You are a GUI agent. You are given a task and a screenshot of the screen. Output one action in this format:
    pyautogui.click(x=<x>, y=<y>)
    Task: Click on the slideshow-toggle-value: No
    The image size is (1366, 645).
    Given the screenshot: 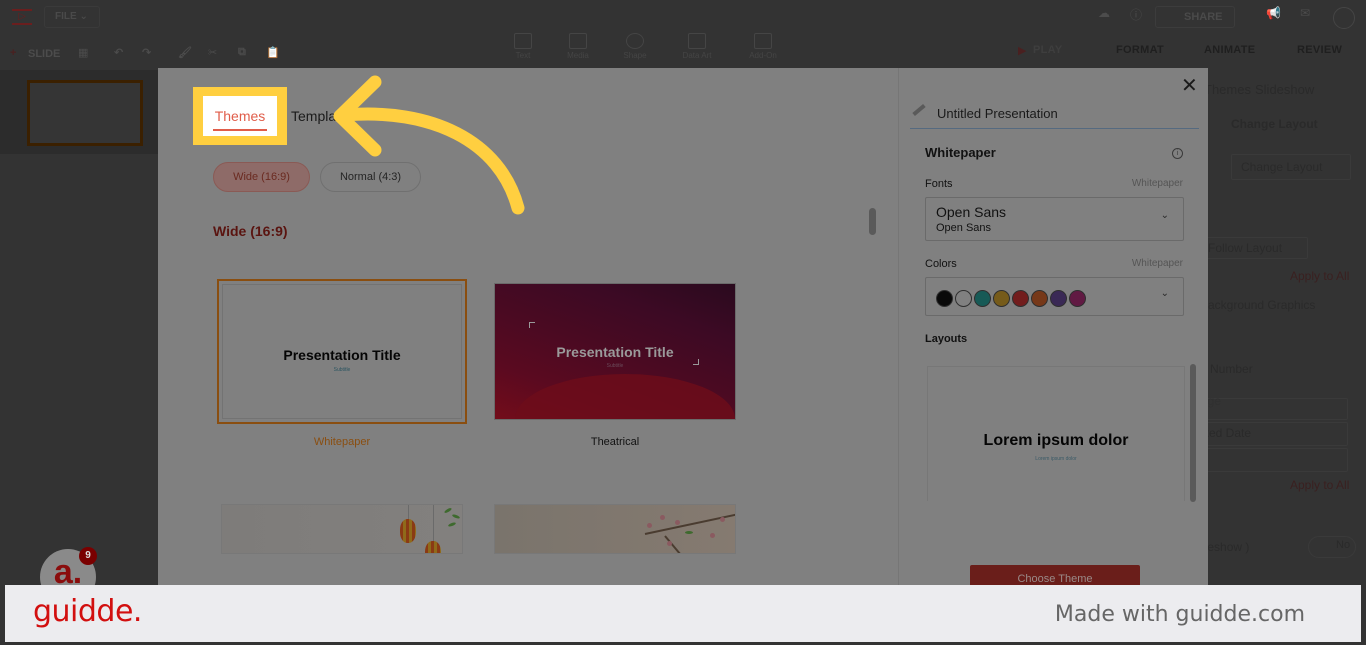 What is the action you would take?
    pyautogui.click(x=1343, y=545)
    